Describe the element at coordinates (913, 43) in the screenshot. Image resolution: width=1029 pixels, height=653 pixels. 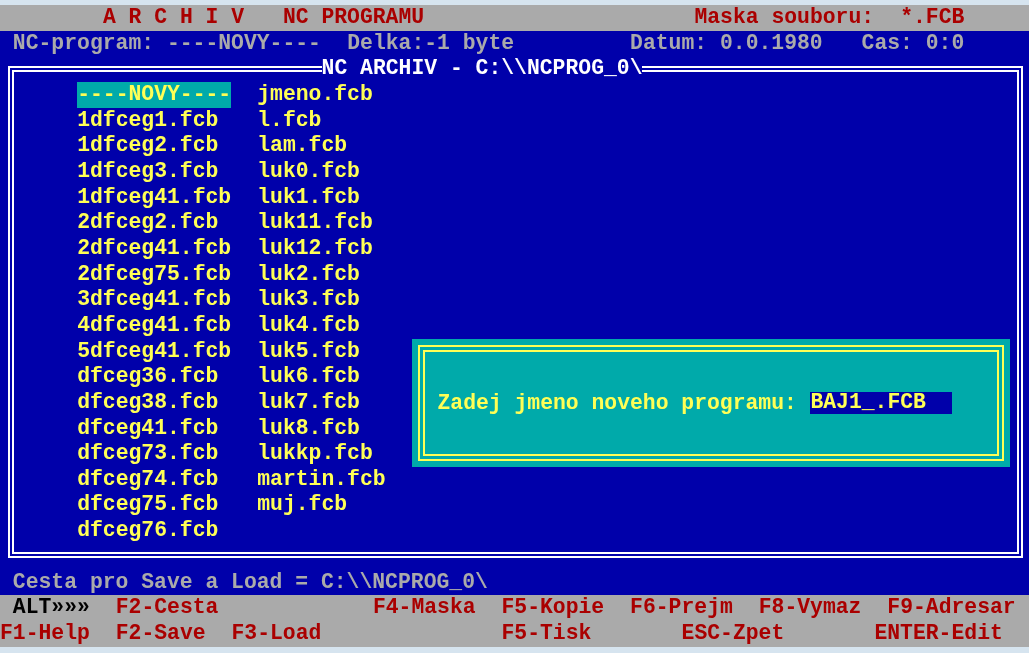
I see `program-time: Cas: 0:0` at that location.